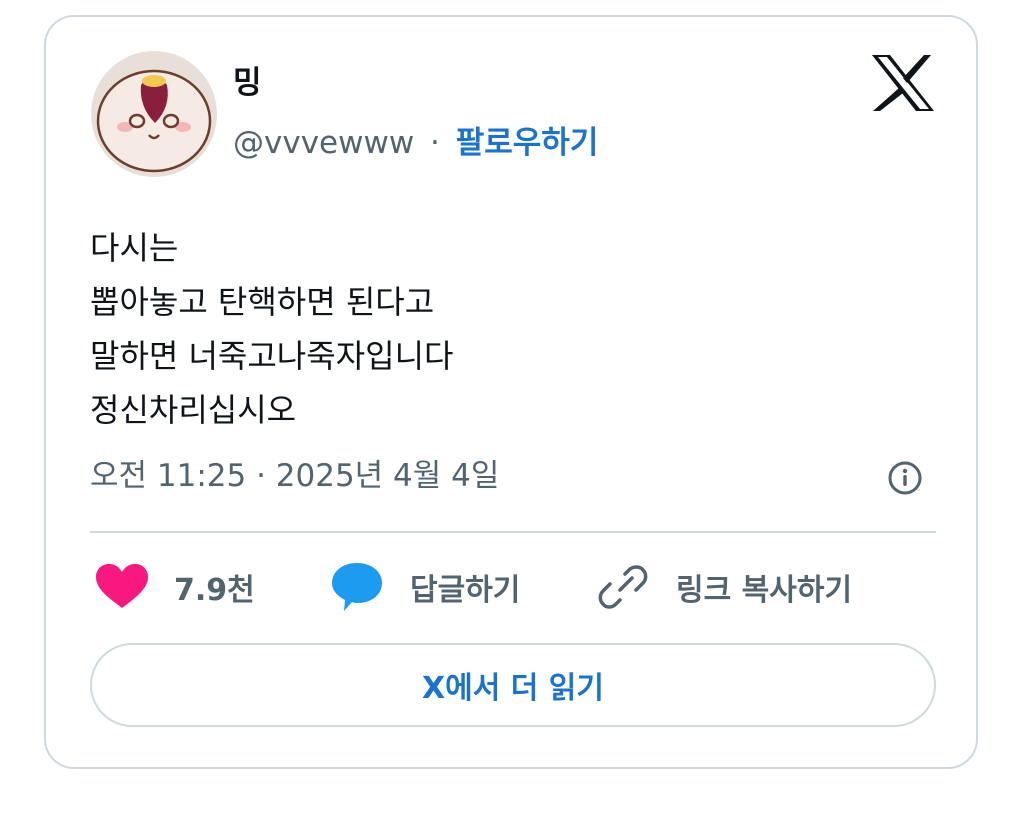 This screenshot has height=832, width=1024. I want to click on like-count: 7.9천, so click(214, 590).